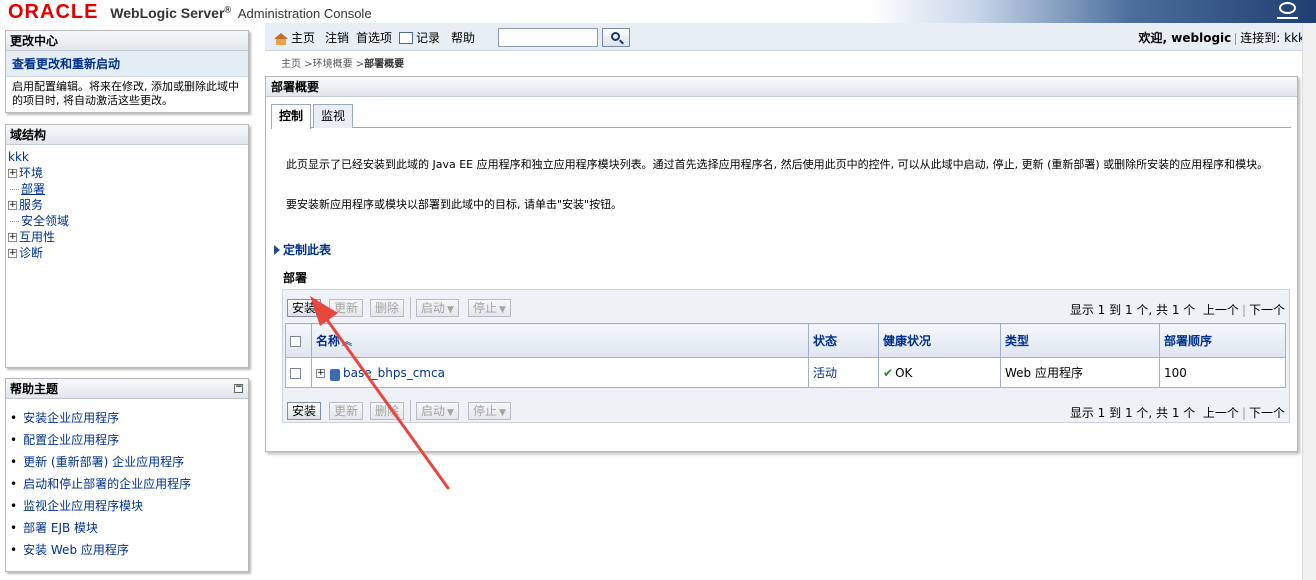 The height and width of the screenshot is (580, 1316). What do you see at coordinates (904, 372) in the screenshot?
I see `health-value: OK` at bounding box center [904, 372].